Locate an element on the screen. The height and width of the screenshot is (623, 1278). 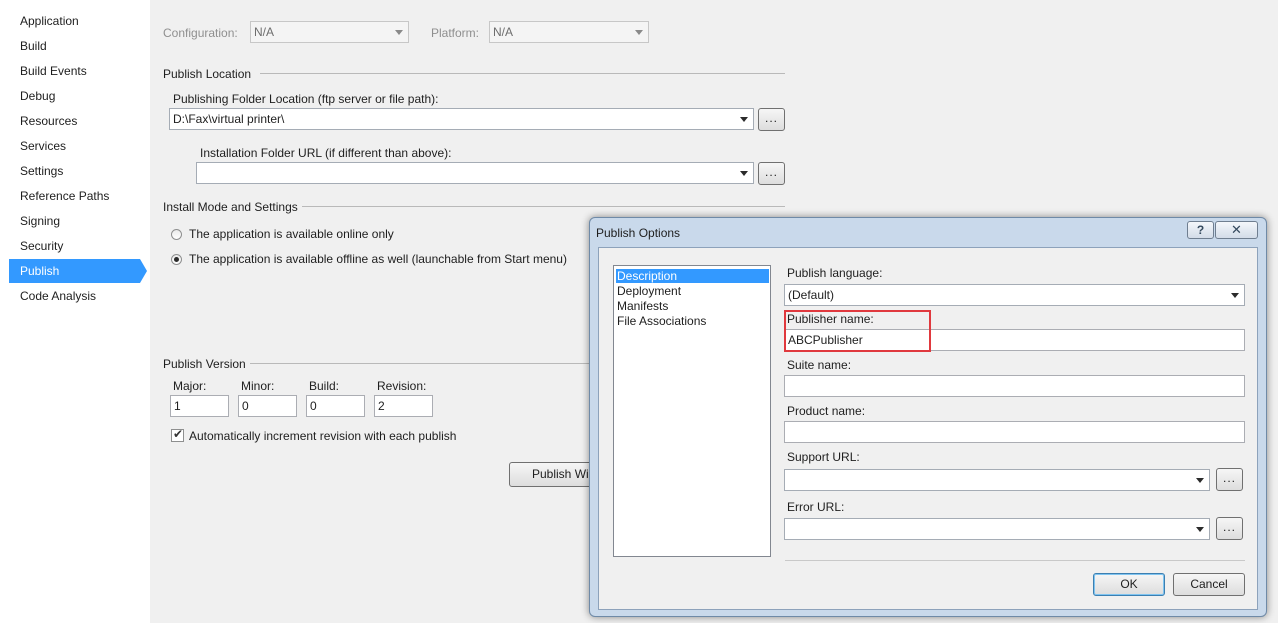
close-button: ✕ is located at coordinates (1236, 230).